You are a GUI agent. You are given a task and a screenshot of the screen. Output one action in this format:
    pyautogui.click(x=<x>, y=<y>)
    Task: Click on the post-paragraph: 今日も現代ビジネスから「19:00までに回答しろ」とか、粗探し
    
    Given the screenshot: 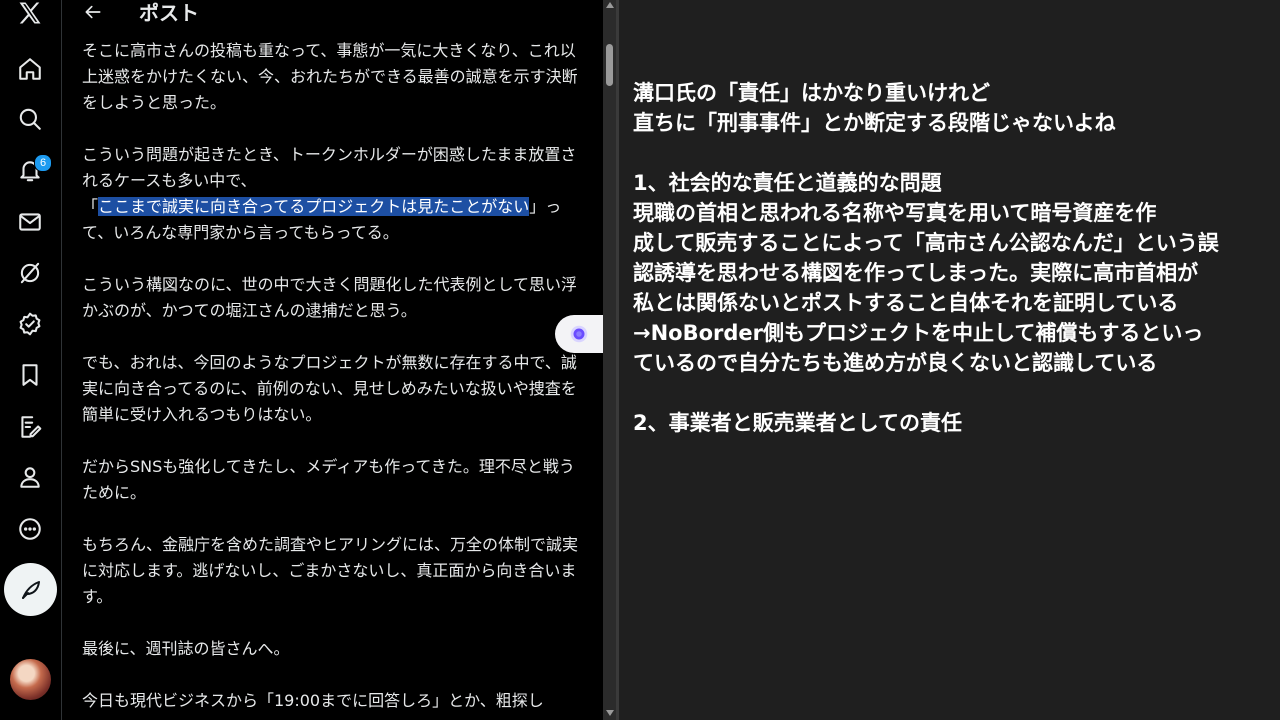 What is the action you would take?
    pyautogui.click(x=336, y=701)
    